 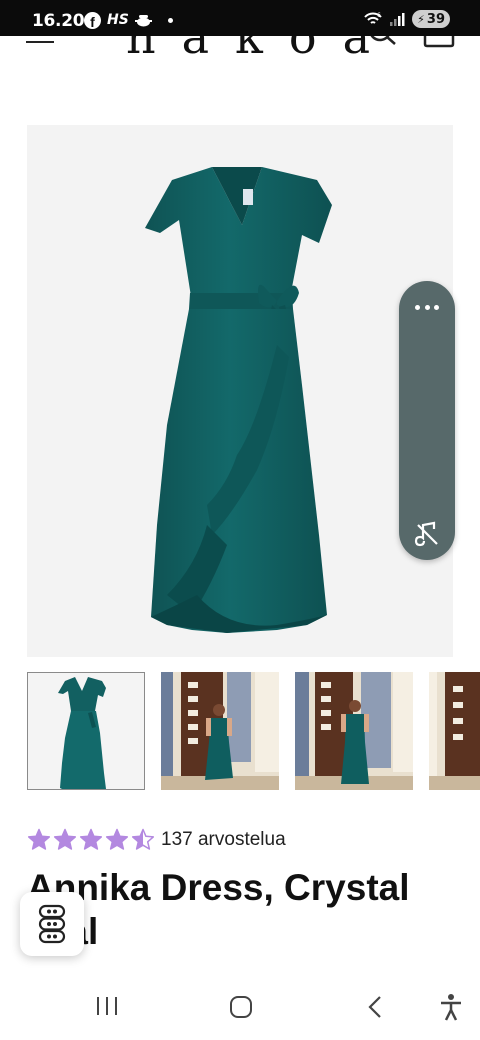 I want to click on home-icon, so click(x=241, y=1007).